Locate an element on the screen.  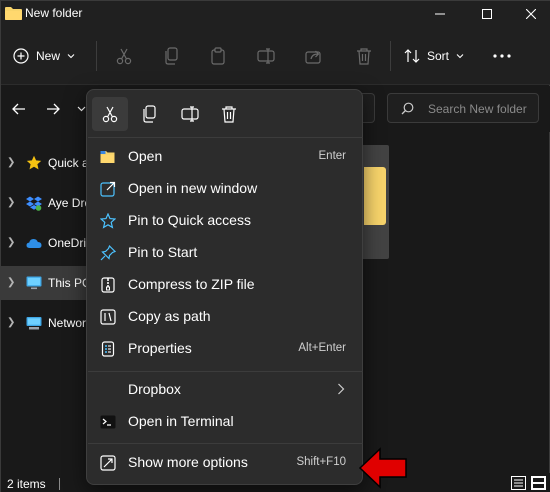
maximize-icon is located at coordinates (487, 14).